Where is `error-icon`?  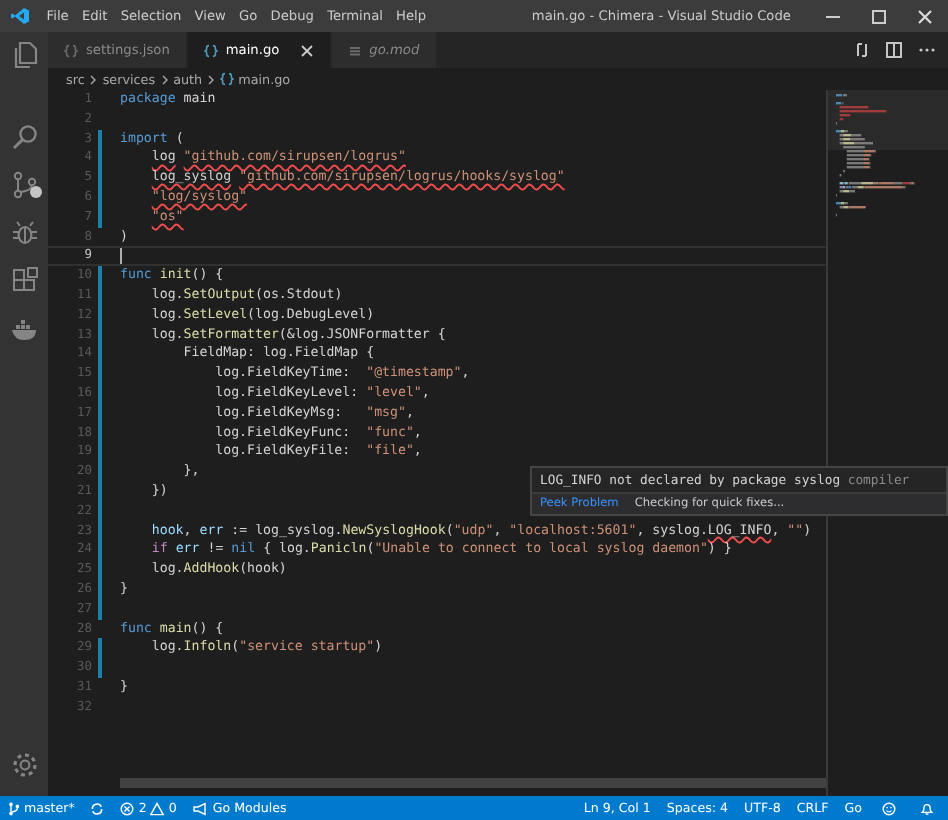 error-icon is located at coordinates (127, 808).